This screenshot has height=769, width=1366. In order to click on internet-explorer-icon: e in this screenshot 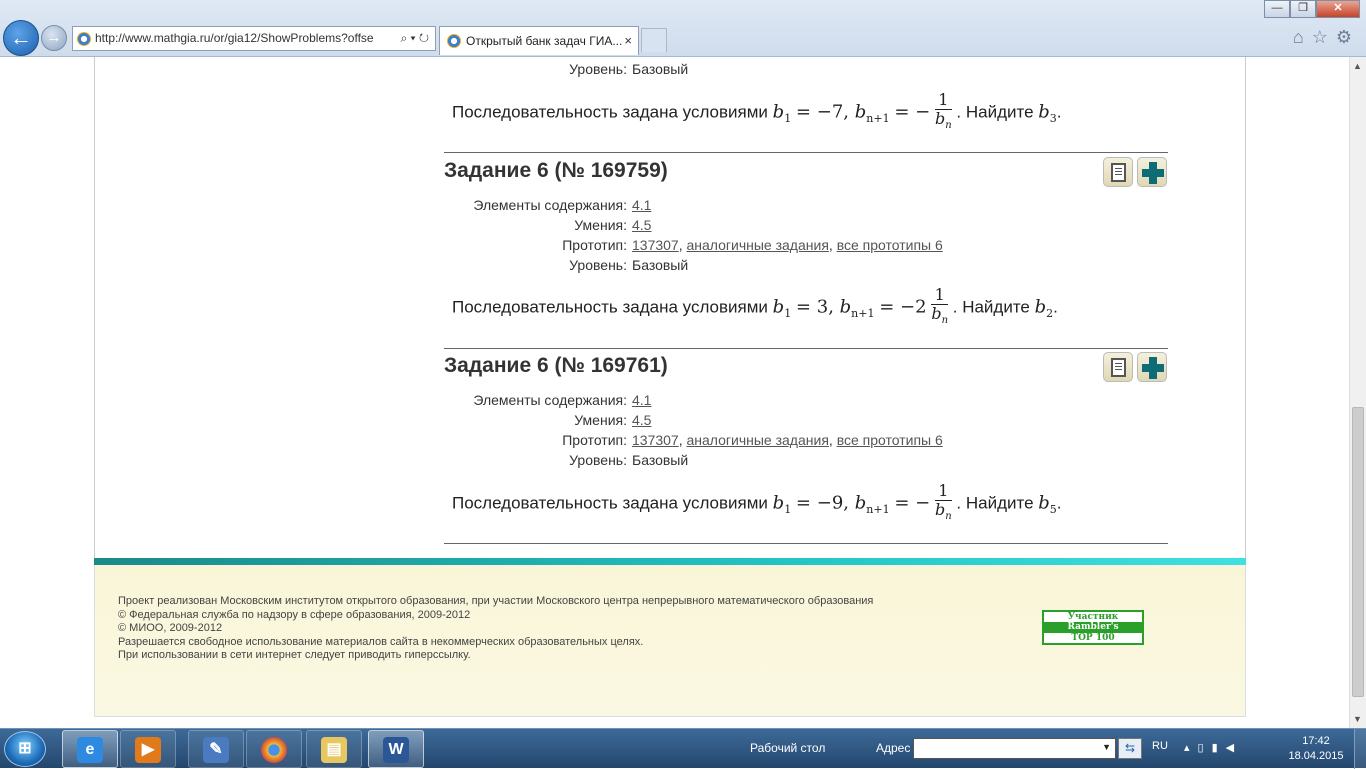, I will do `click(90, 750)`.